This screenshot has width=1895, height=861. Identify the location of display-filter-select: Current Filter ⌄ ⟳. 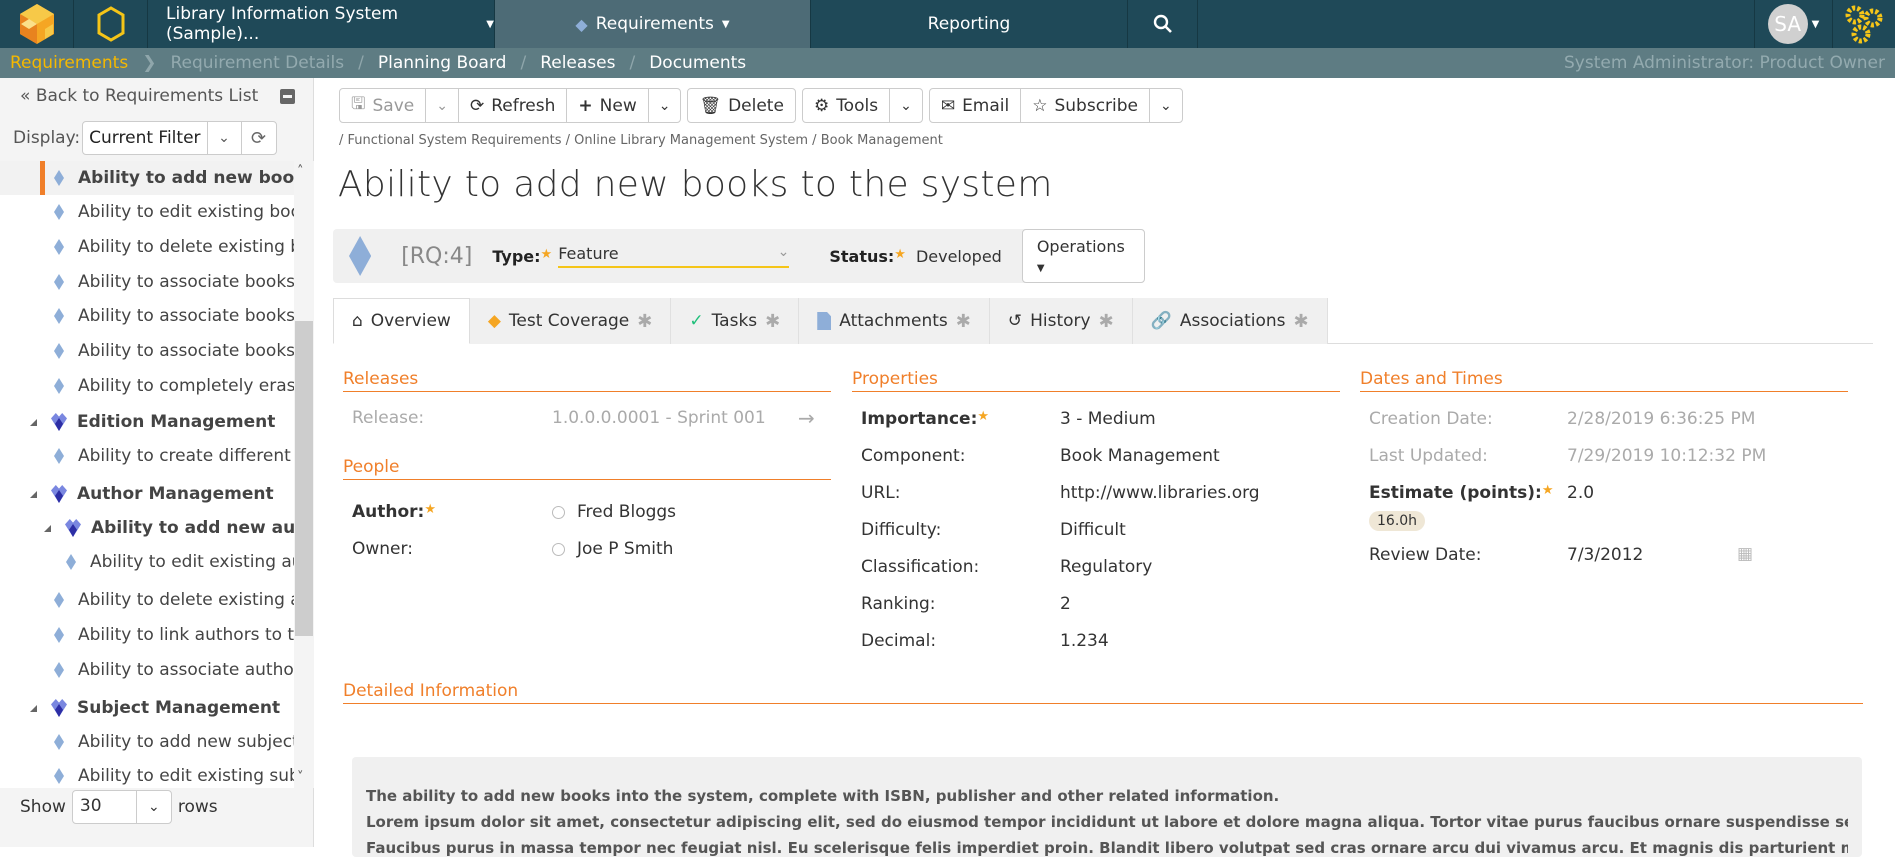
(179, 138).